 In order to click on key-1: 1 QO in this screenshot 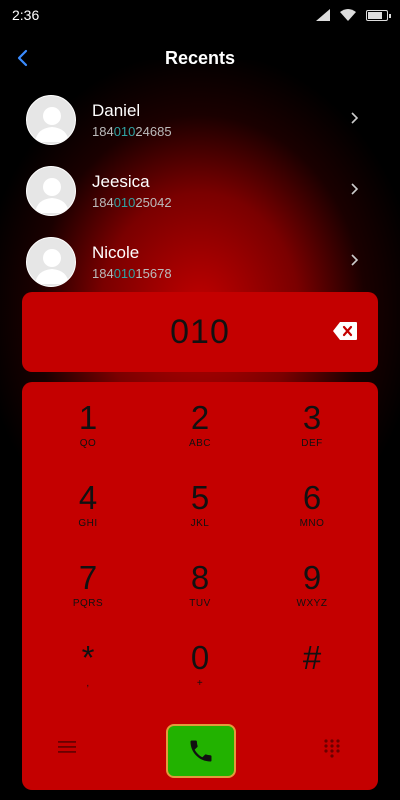, I will do `click(88, 433)`.